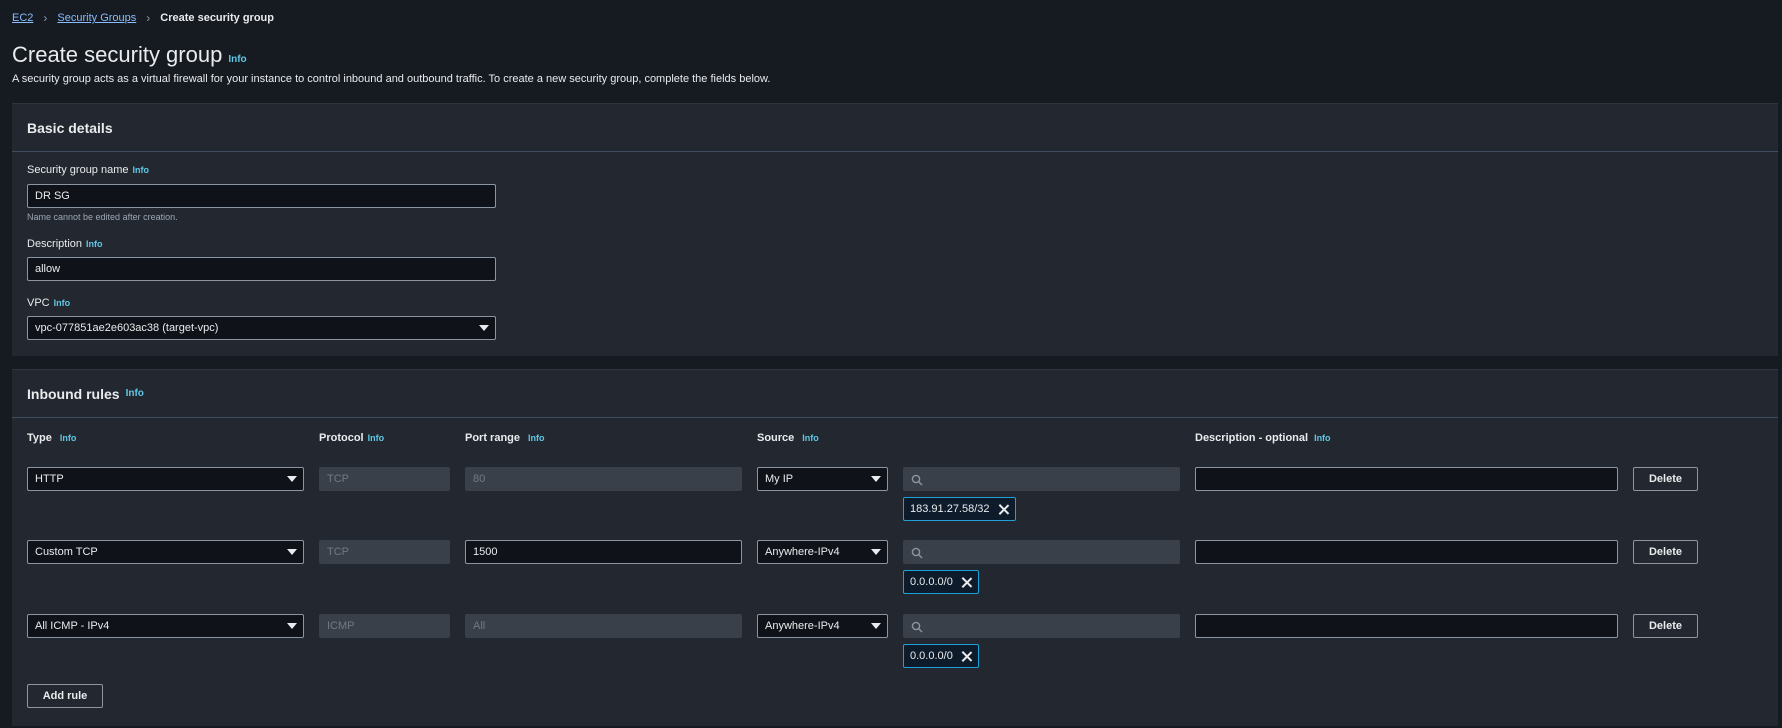 The width and height of the screenshot is (1782, 728). Describe the element at coordinates (48, 269) in the screenshot. I see `description-value: allow` at that location.